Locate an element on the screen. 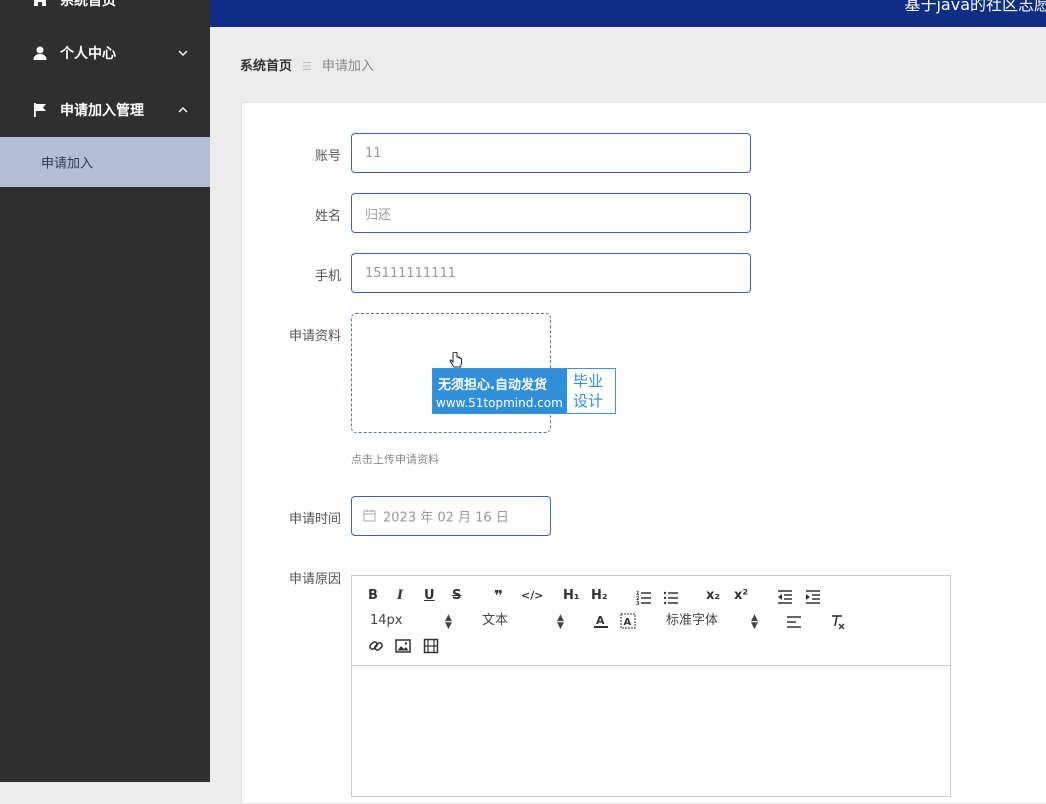 The image size is (1046, 804). home-icon is located at coordinates (40, 3).